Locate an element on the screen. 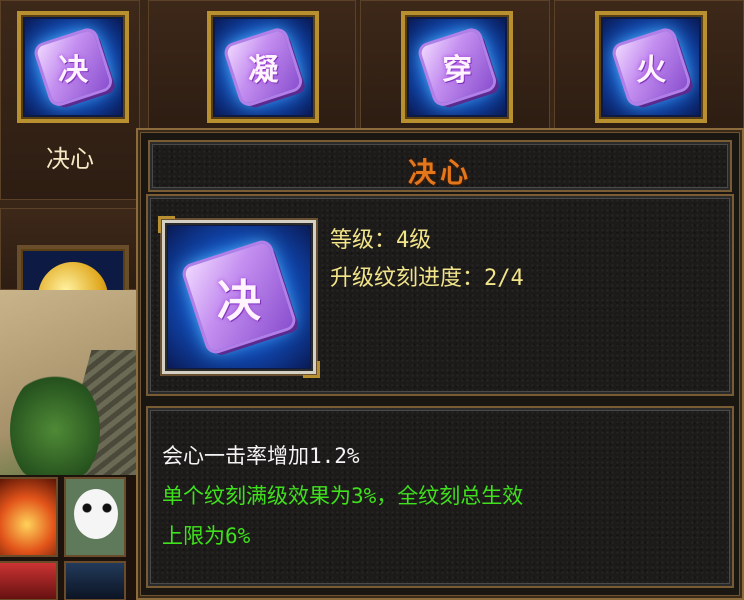 This screenshot has height=600, width=744. tooltip-skill-frame: 决 is located at coordinates (239, 297).